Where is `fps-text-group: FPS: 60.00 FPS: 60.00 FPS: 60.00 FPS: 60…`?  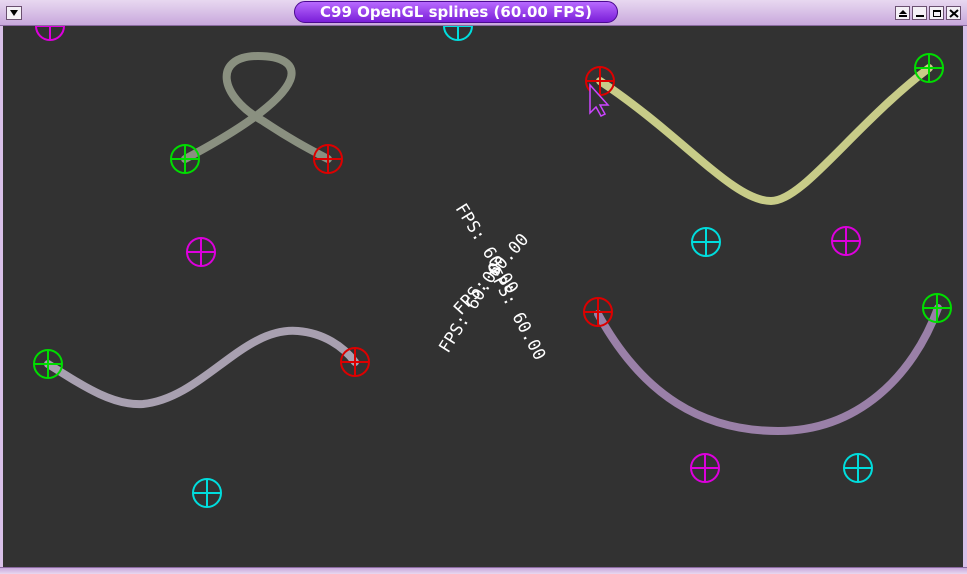 fps-text-group: FPS: 60.00 FPS: 60.00 FPS: 60.00 FPS: 60… is located at coordinates (492, 282).